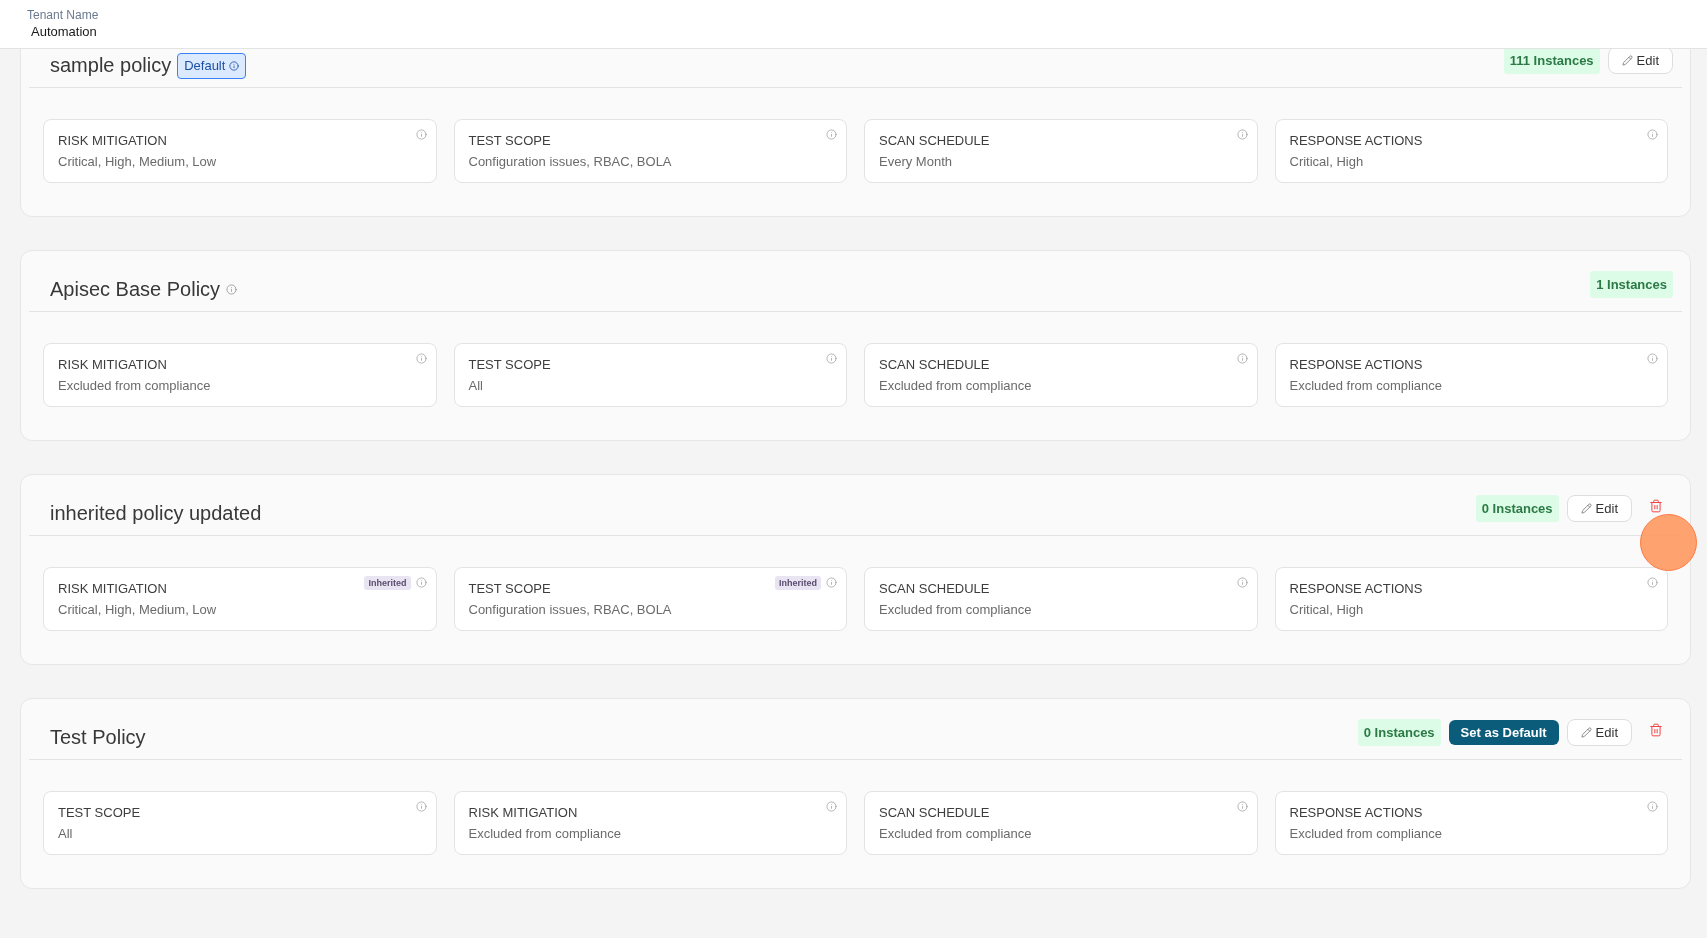 The width and height of the screenshot is (1707, 938). What do you see at coordinates (1503, 732) in the screenshot?
I see `set-default-button: Set as Default` at bounding box center [1503, 732].